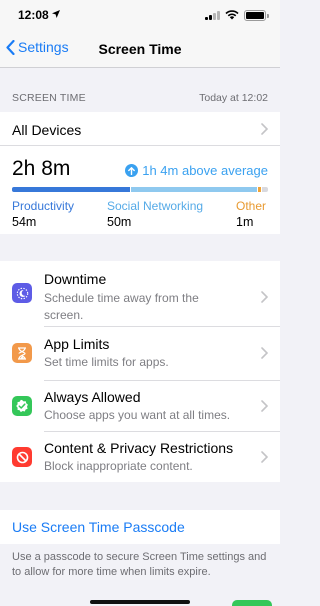 The height and width of the screenshot is (606, 320). I want to click on setting-description: Choose apps you want at all times., so click(137, 415).